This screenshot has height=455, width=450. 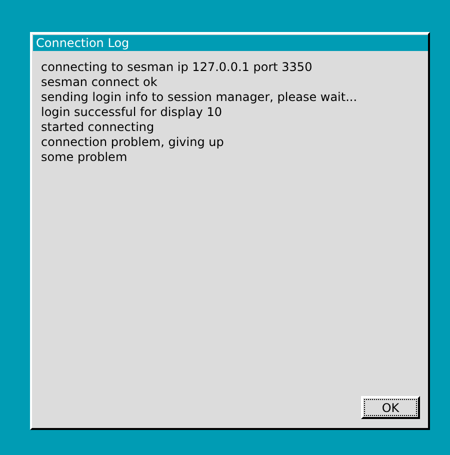 I want to click on log-line: sesman connect ok, so click(x=99, y=82).